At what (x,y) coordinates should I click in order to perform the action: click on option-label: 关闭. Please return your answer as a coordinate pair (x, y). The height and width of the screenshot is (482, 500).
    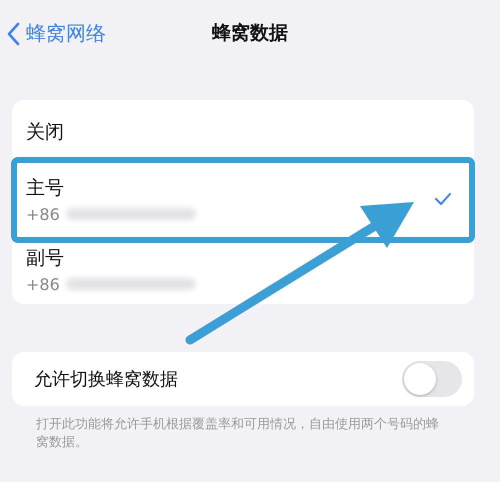
    Looking at the image, I should click on (45, 132).